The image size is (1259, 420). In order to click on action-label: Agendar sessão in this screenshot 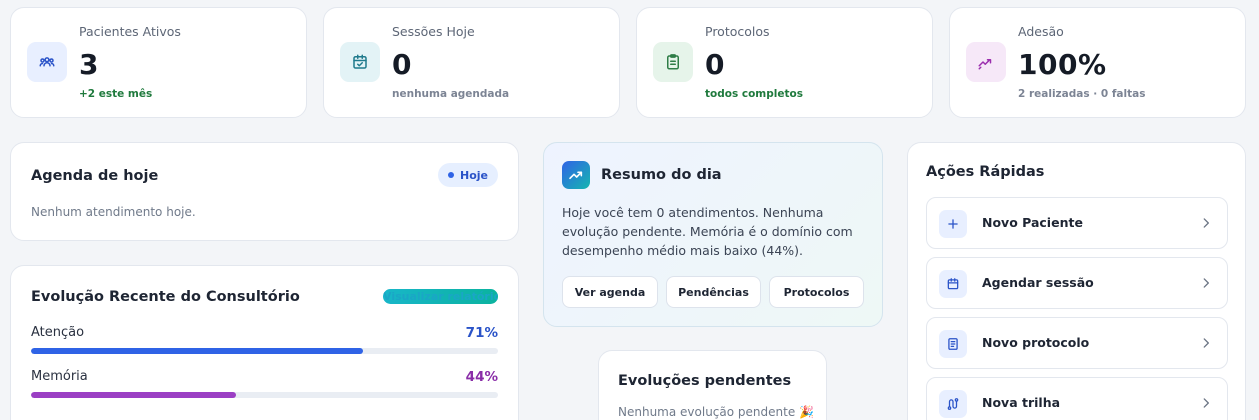, I will do `click(1038, 282)`.